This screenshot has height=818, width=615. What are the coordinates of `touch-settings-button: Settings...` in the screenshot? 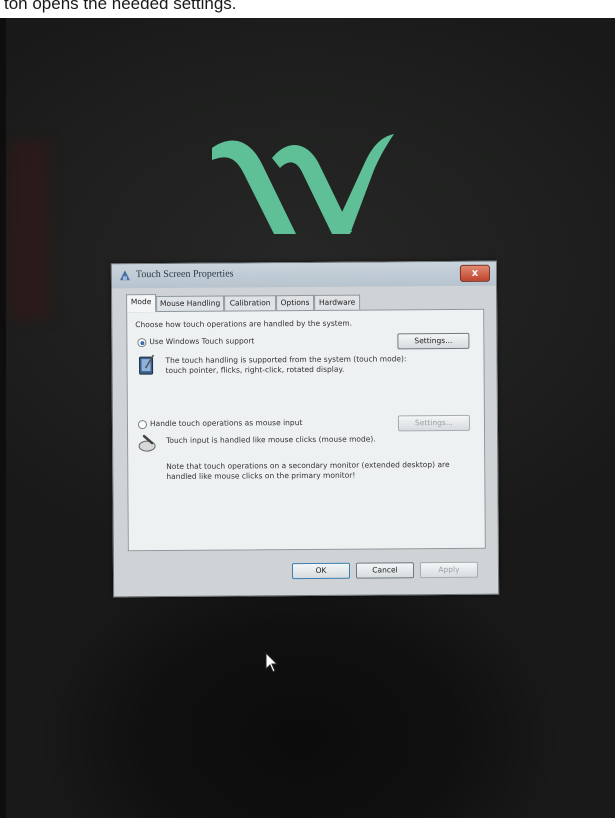 It's located at (433, 341).